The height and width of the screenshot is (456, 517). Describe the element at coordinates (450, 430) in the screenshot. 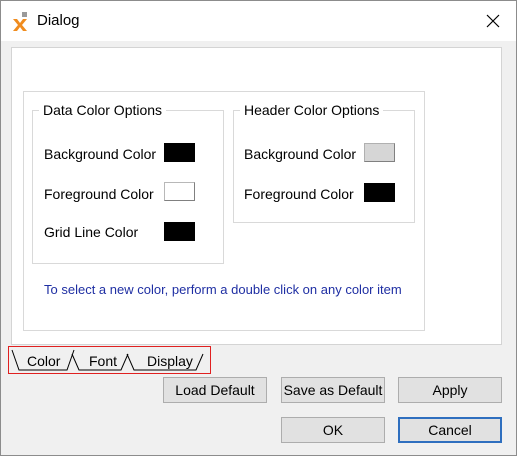

I see `cancel-button: Cancel` at that location.